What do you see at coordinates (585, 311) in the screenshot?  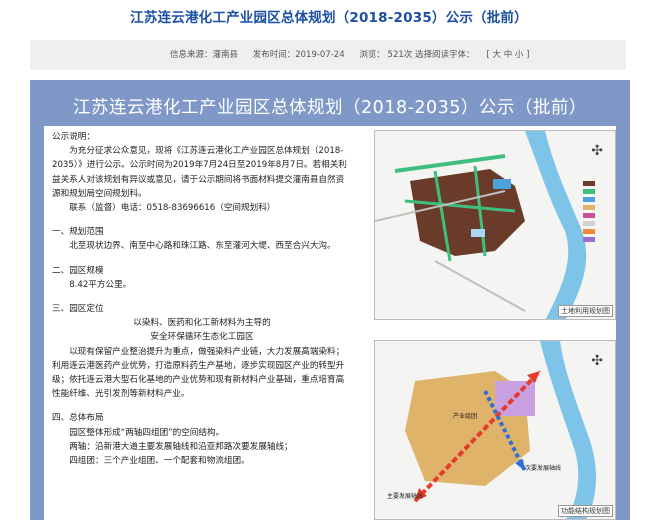 I see `land-use-map-caption: 土地利用规划图` at bounding box center [585, 311].